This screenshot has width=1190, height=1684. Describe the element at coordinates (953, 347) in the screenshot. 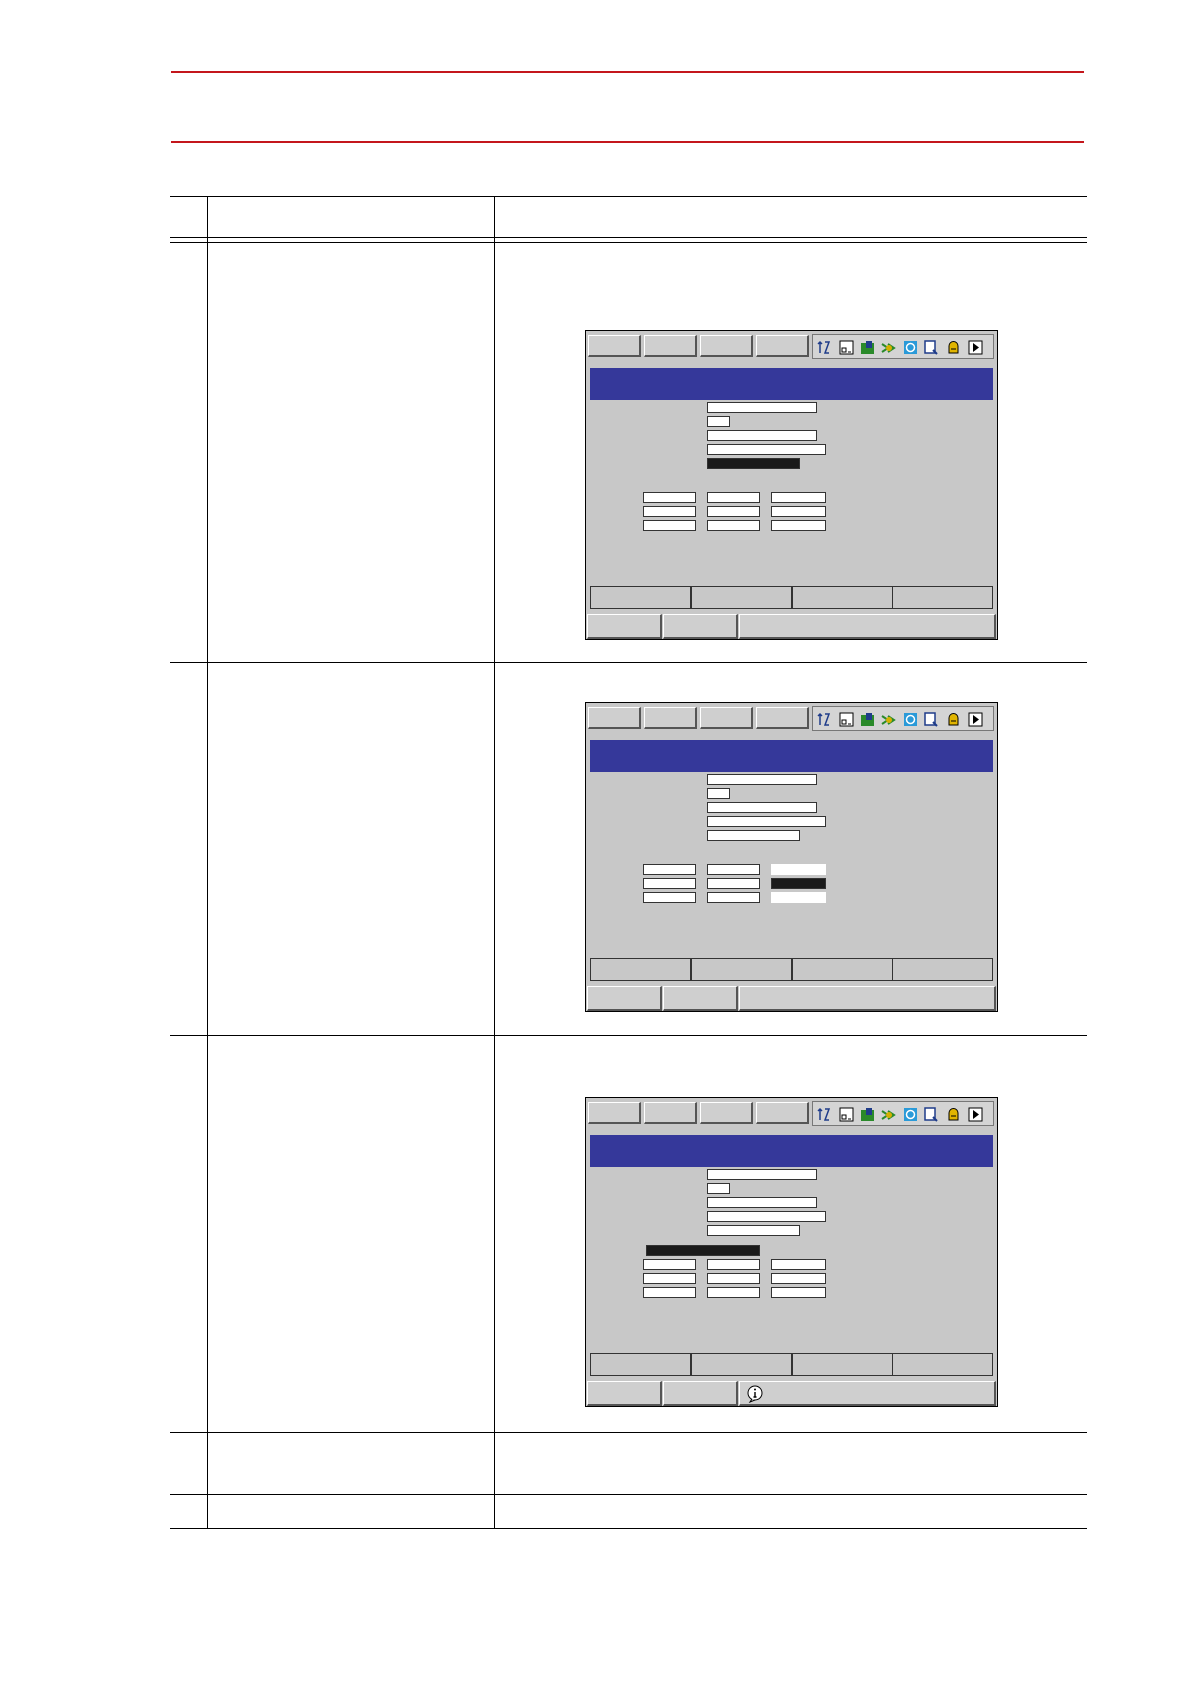

I see `security-icon` at that location.